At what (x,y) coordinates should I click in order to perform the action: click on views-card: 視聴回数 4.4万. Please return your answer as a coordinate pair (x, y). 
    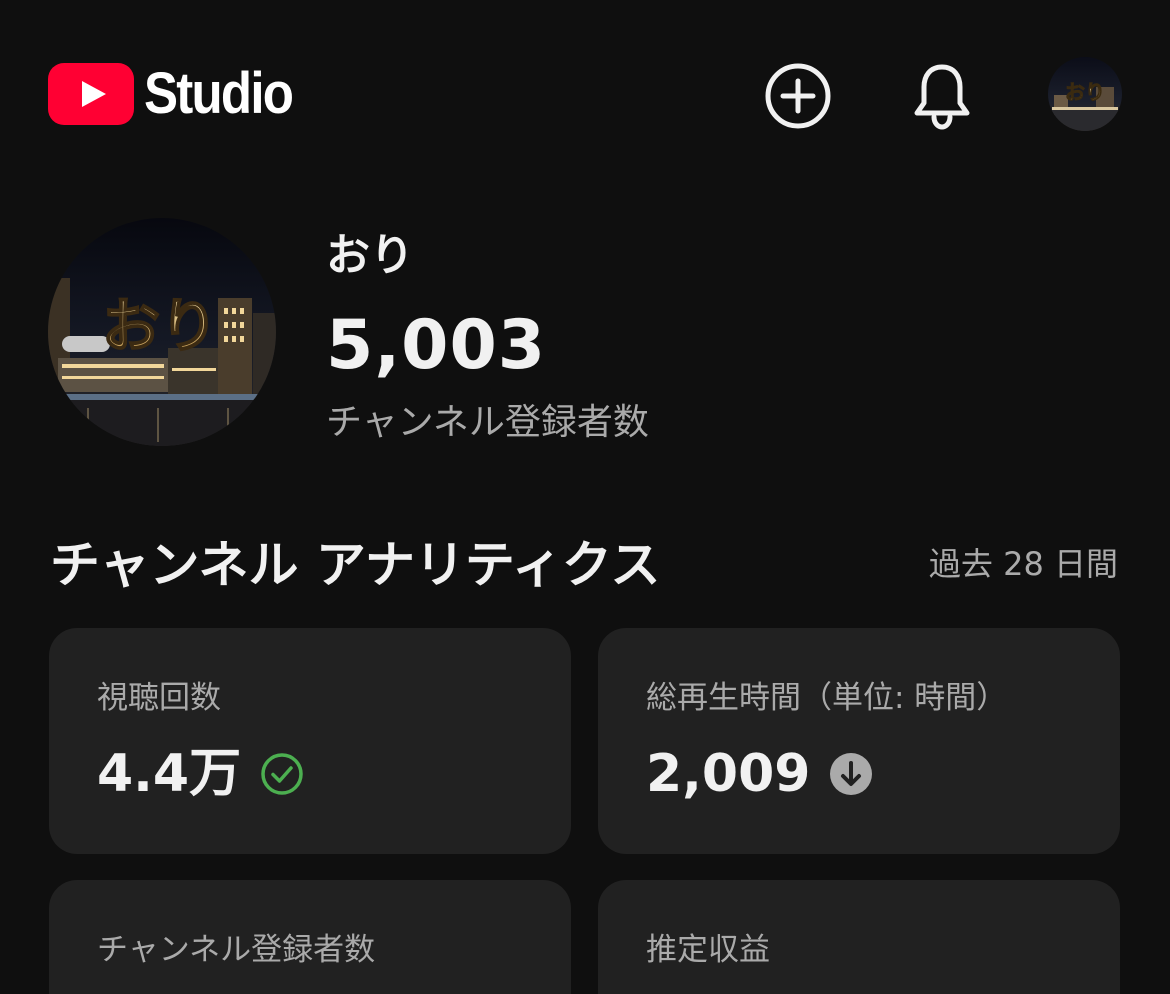
    Looking at the image, I should click on (310, 741).